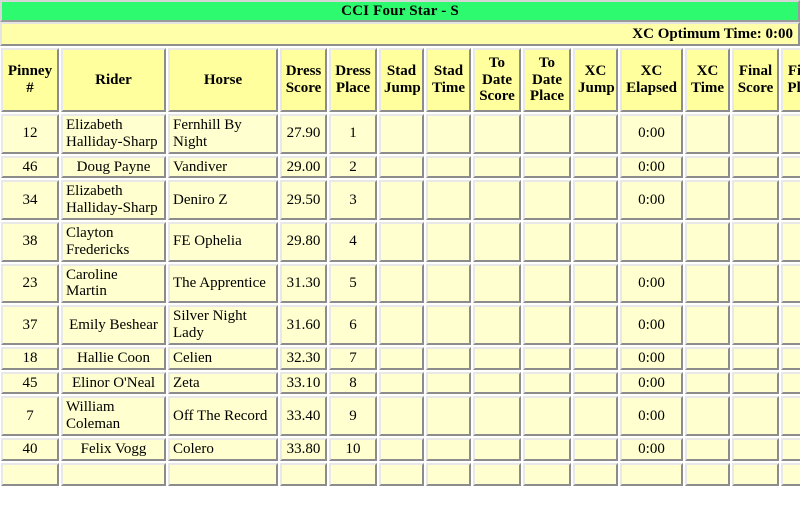 Image resolution: width=800 pixels, height=527 pixels. Describe the element at coordinates (651, 80) in the screenshot. I see `column-header-xc_elapsed: XC Elapsed` at that location.